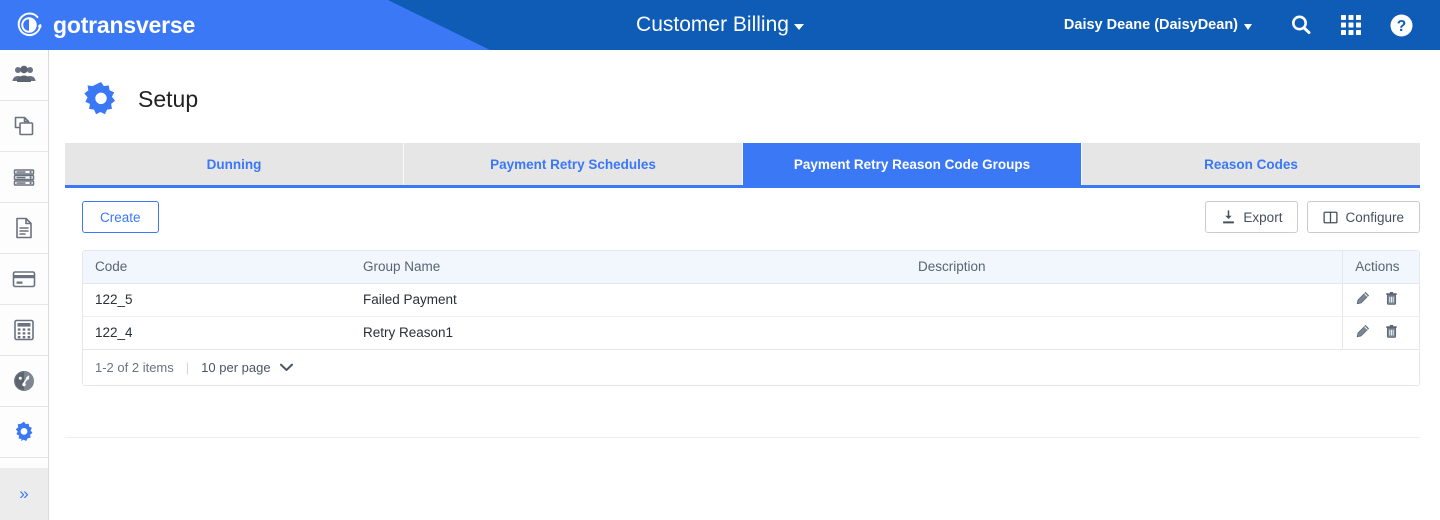  I want to click on export-button-label: Export, so click(1263, 217).